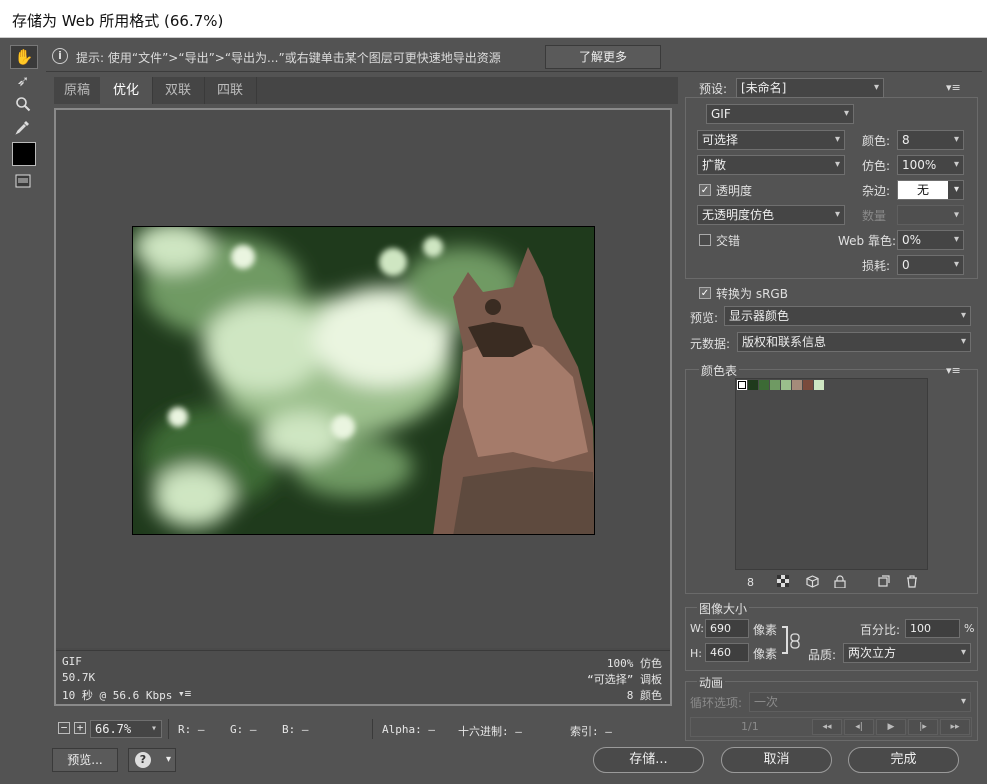  What do you see at coordinates (785, 640) in the screenshot?
I see `constrain-bracket` at bounding box center [785, 640].